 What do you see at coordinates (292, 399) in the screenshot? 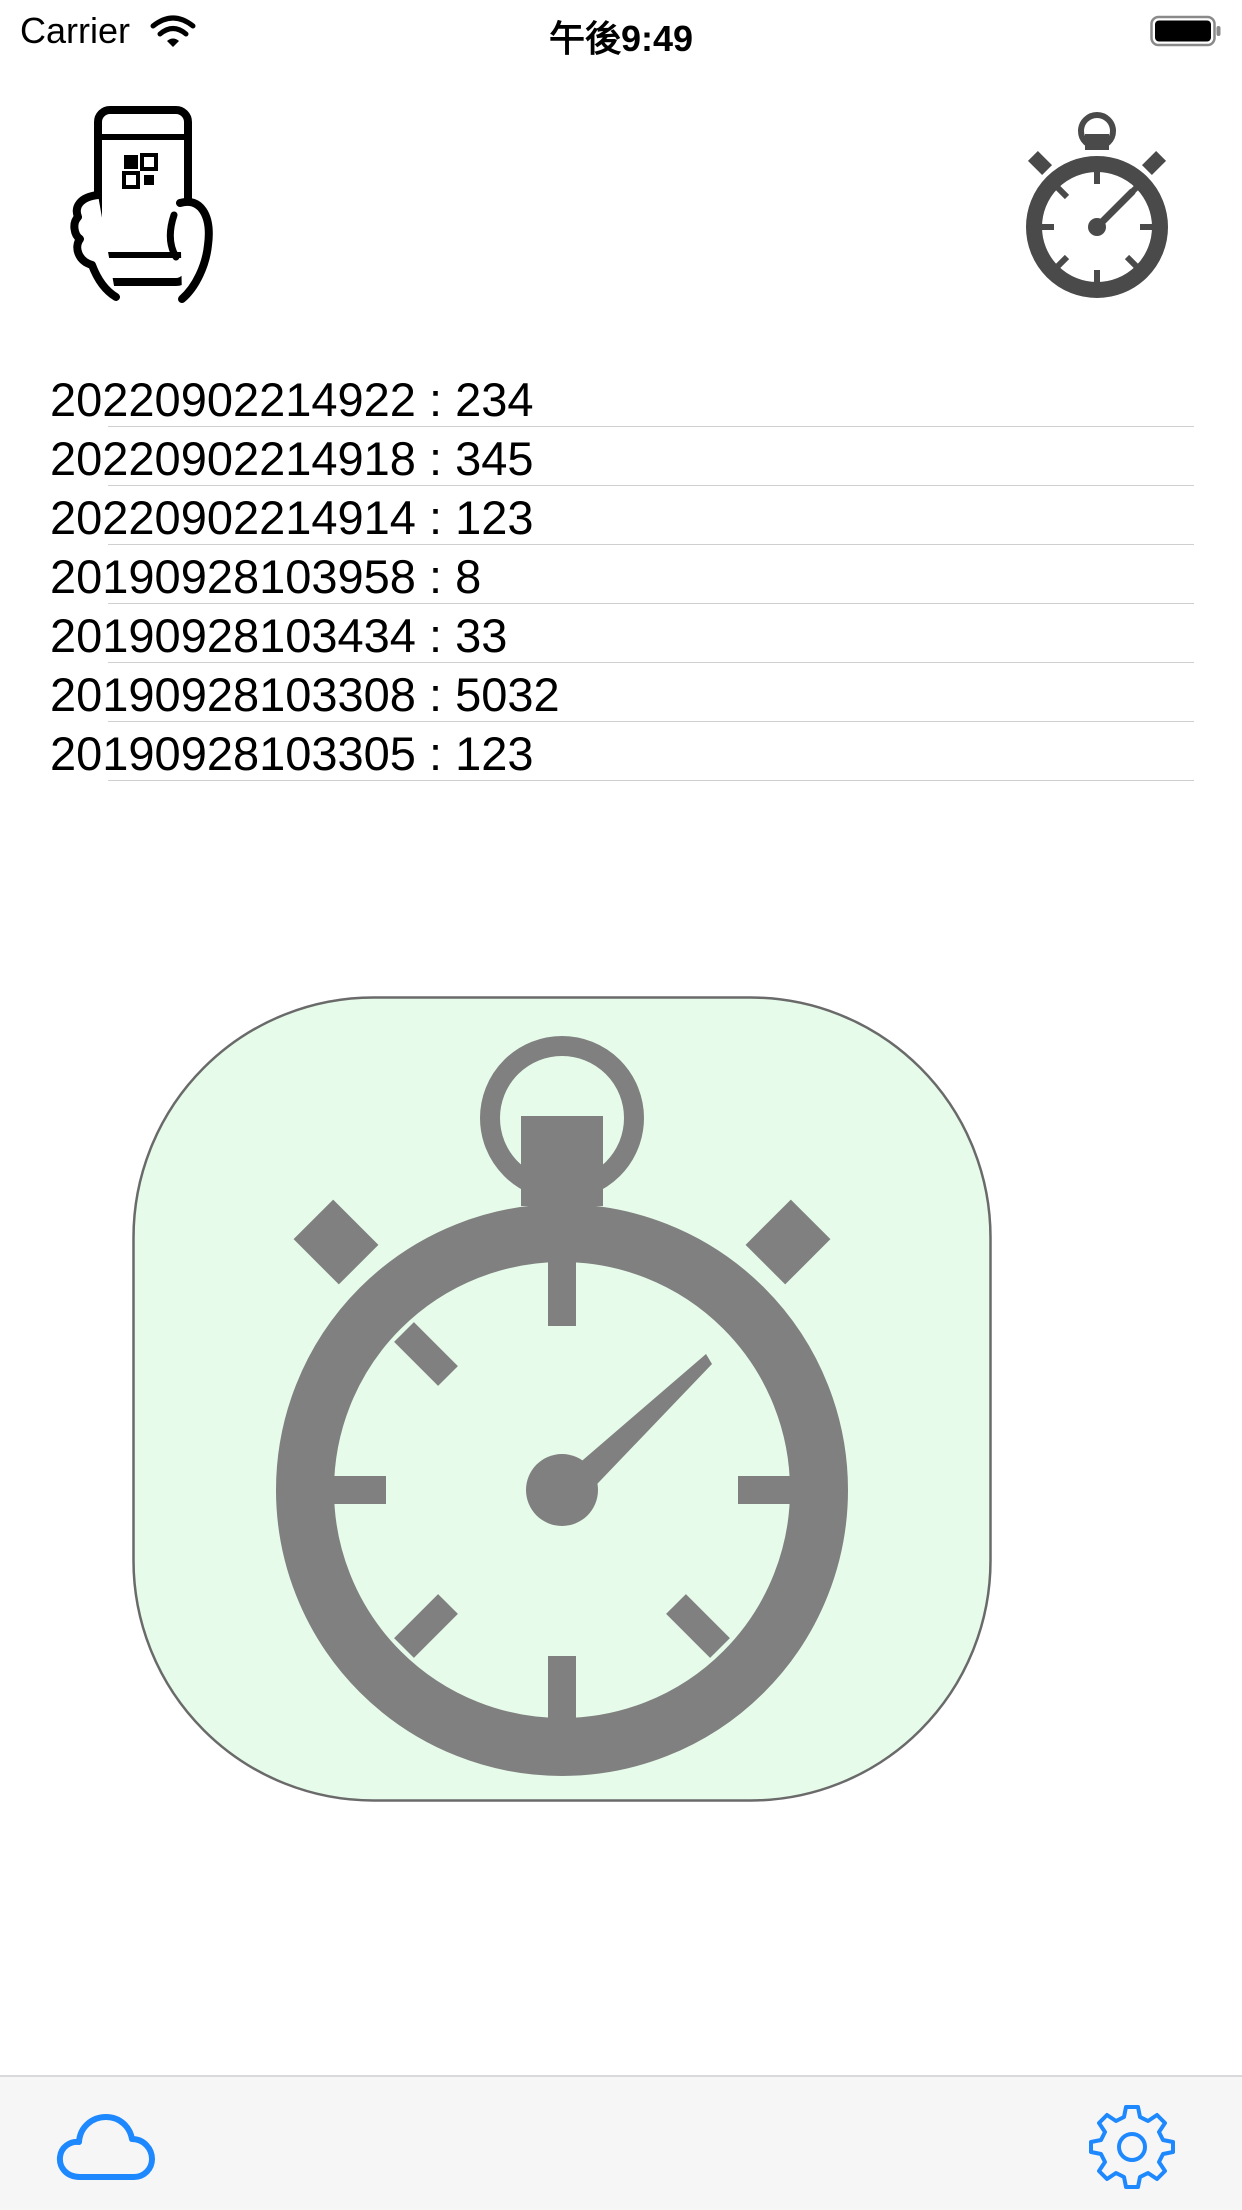
I see `record-text: 20220902214922 : 234` at bounding box center [292, 399].